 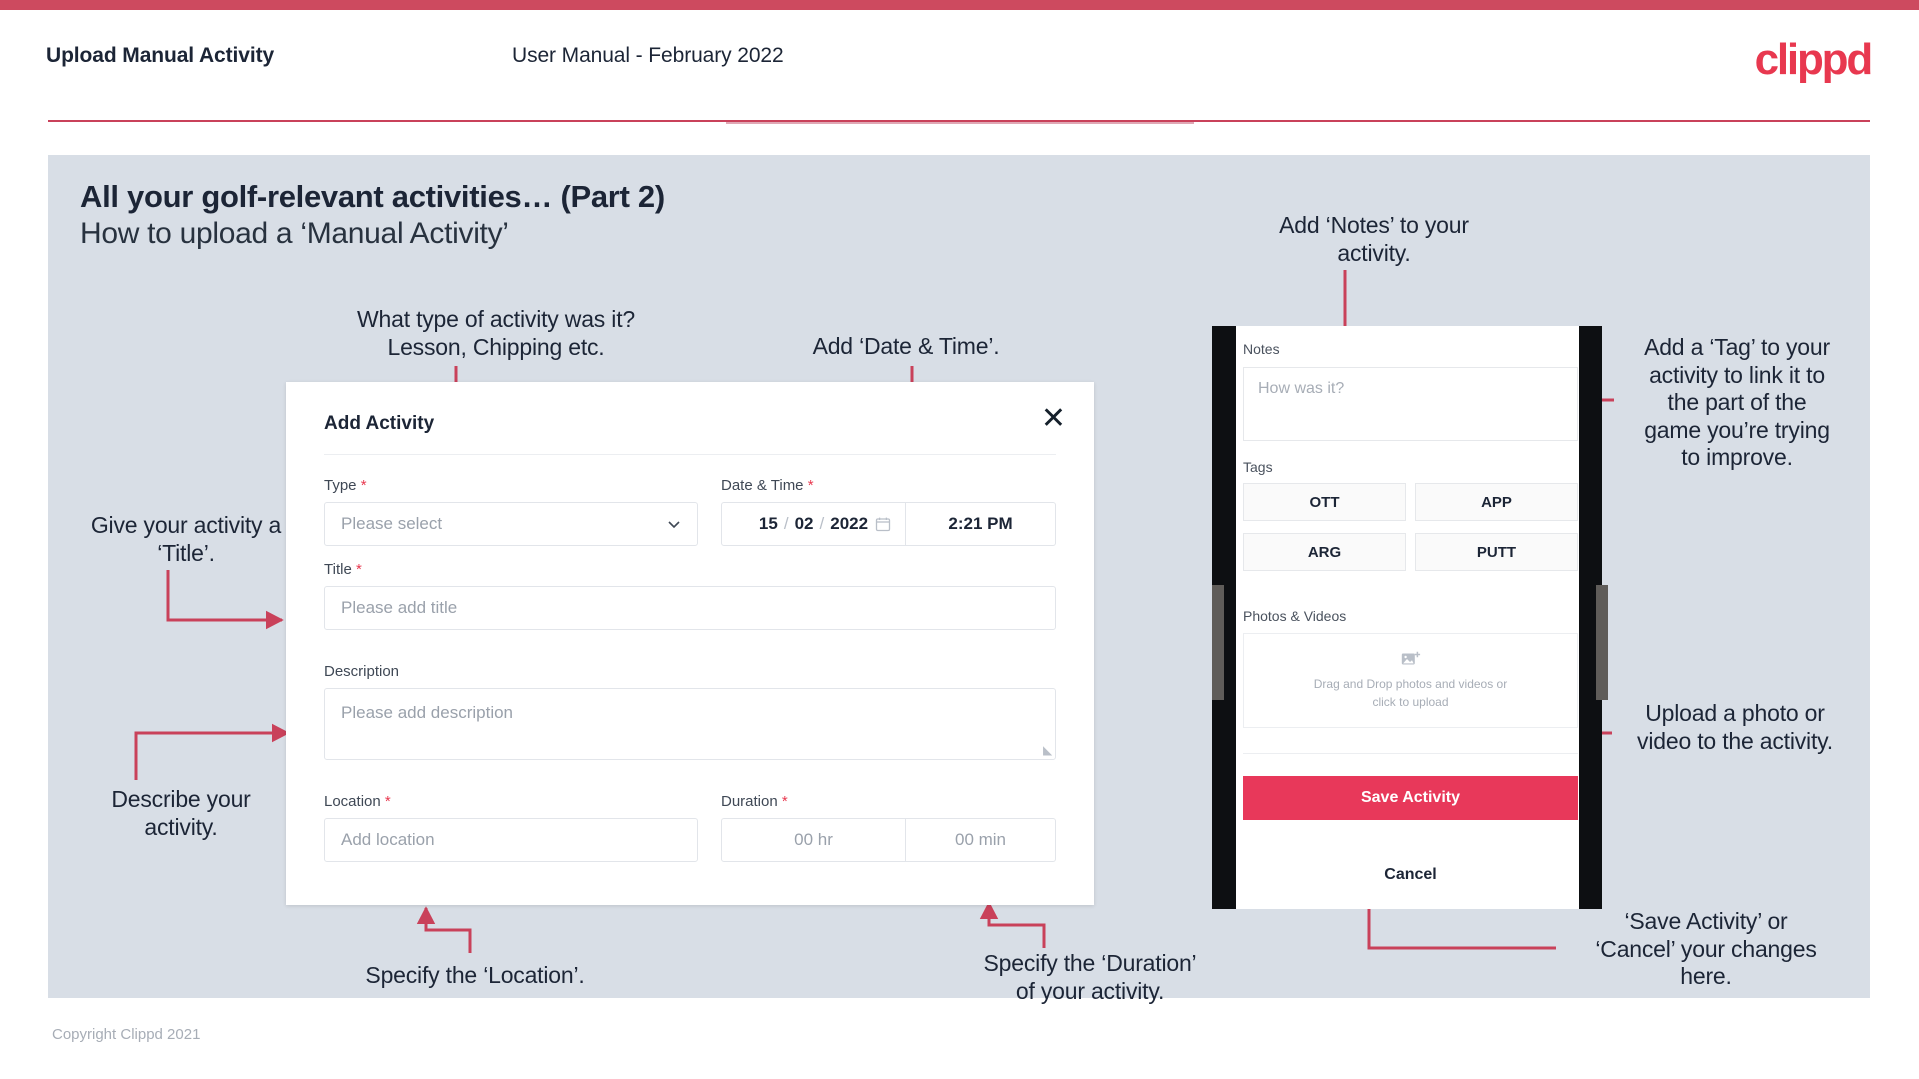 I want to click on tag-button-app: APP, so click(x=1496, y=502).